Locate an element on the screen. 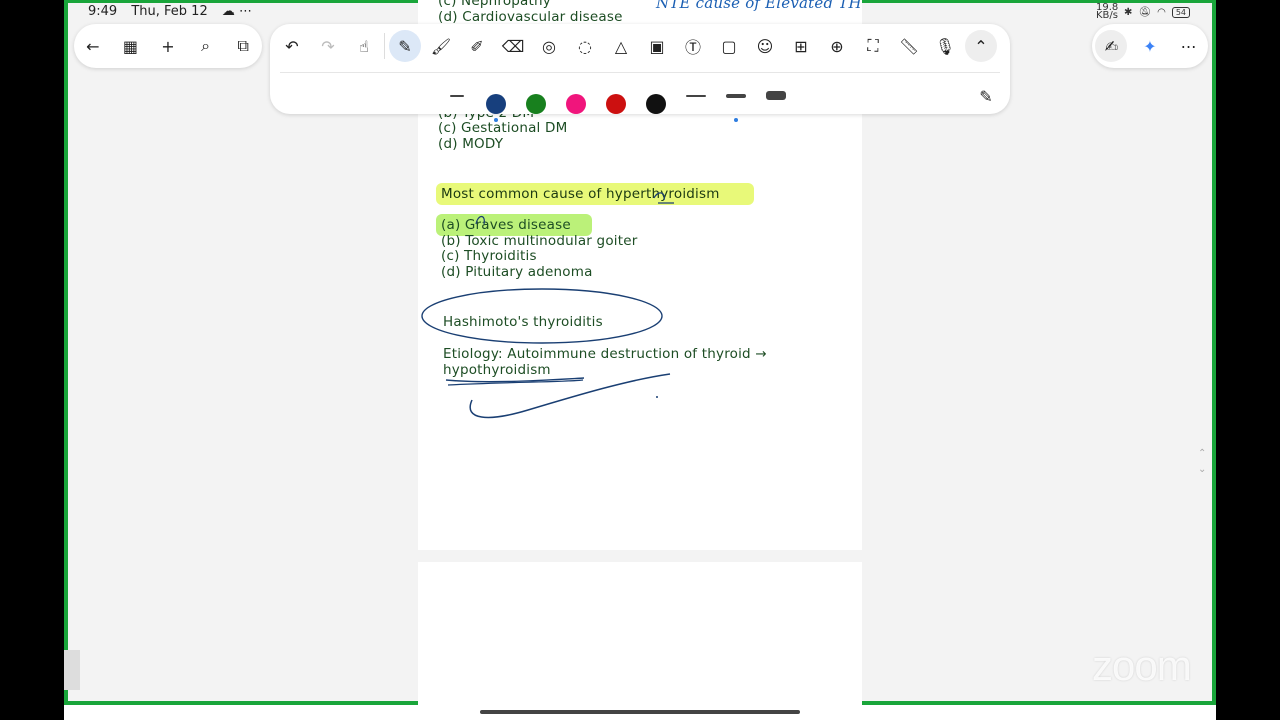 This screenshot has width=1280, height=720. status-icons: 19.8 KB/s ✱ 🔕︎ ◠ 54 is located at coordinates (1142, 11).